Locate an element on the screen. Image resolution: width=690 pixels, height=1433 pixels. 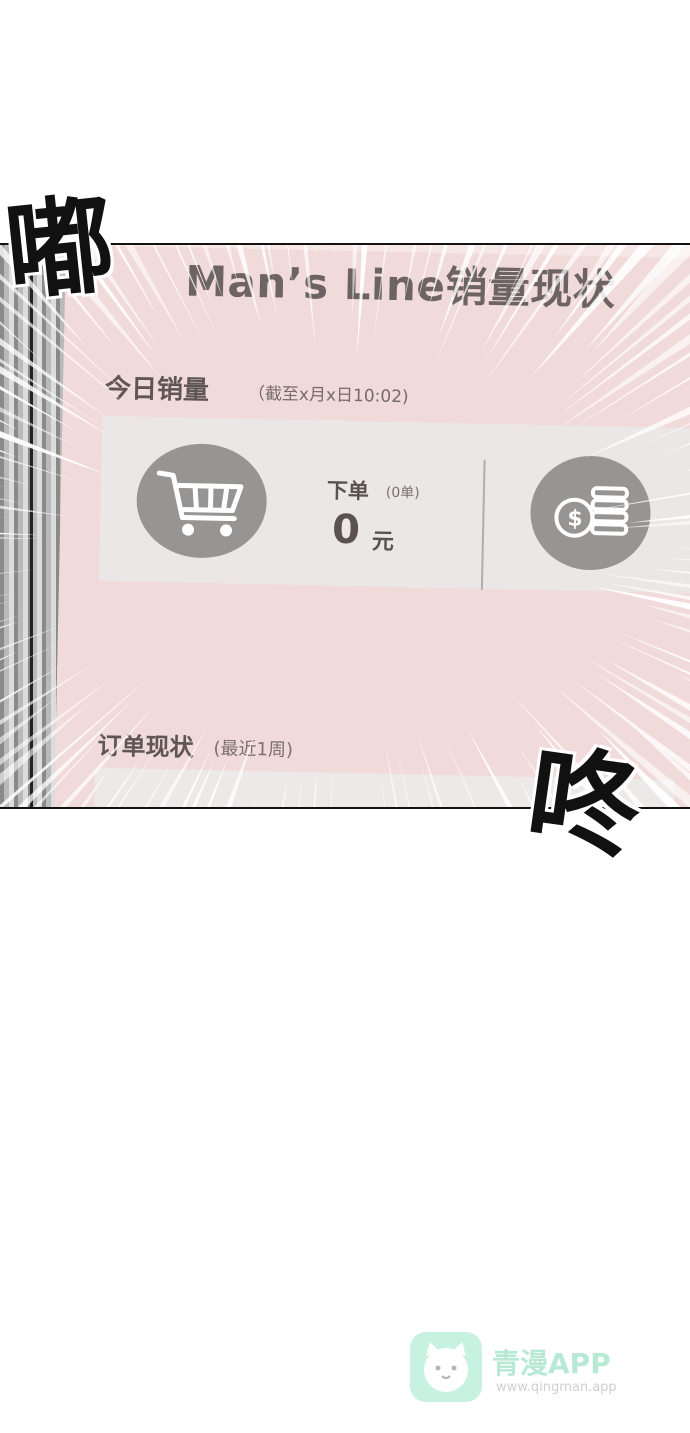
watermark: 青漫APP www.qingman.app is located at coordinates (530, 1368).